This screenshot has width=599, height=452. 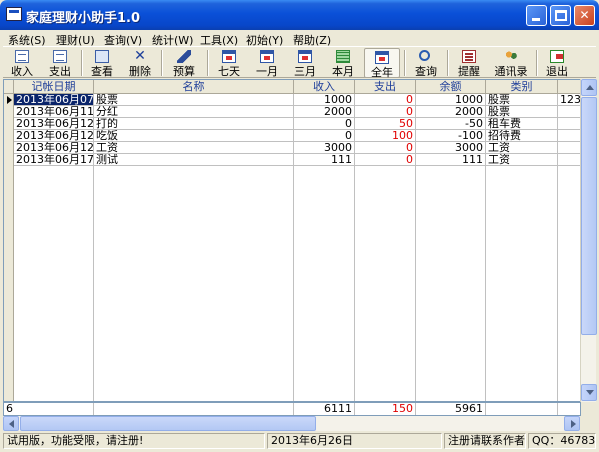 What do you see at coordinates (54, 87) in the screenshot?
I see `header-date: 记帐日期` at bounding box center [54, 87].